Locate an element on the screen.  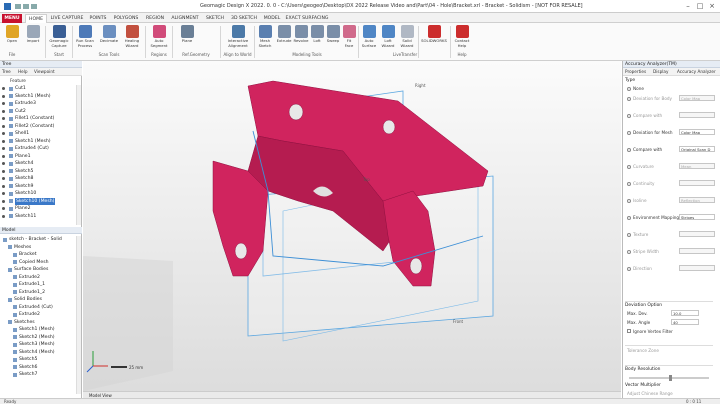
model-tree-item: Copied Mesh is located at coordinates (38, 263).